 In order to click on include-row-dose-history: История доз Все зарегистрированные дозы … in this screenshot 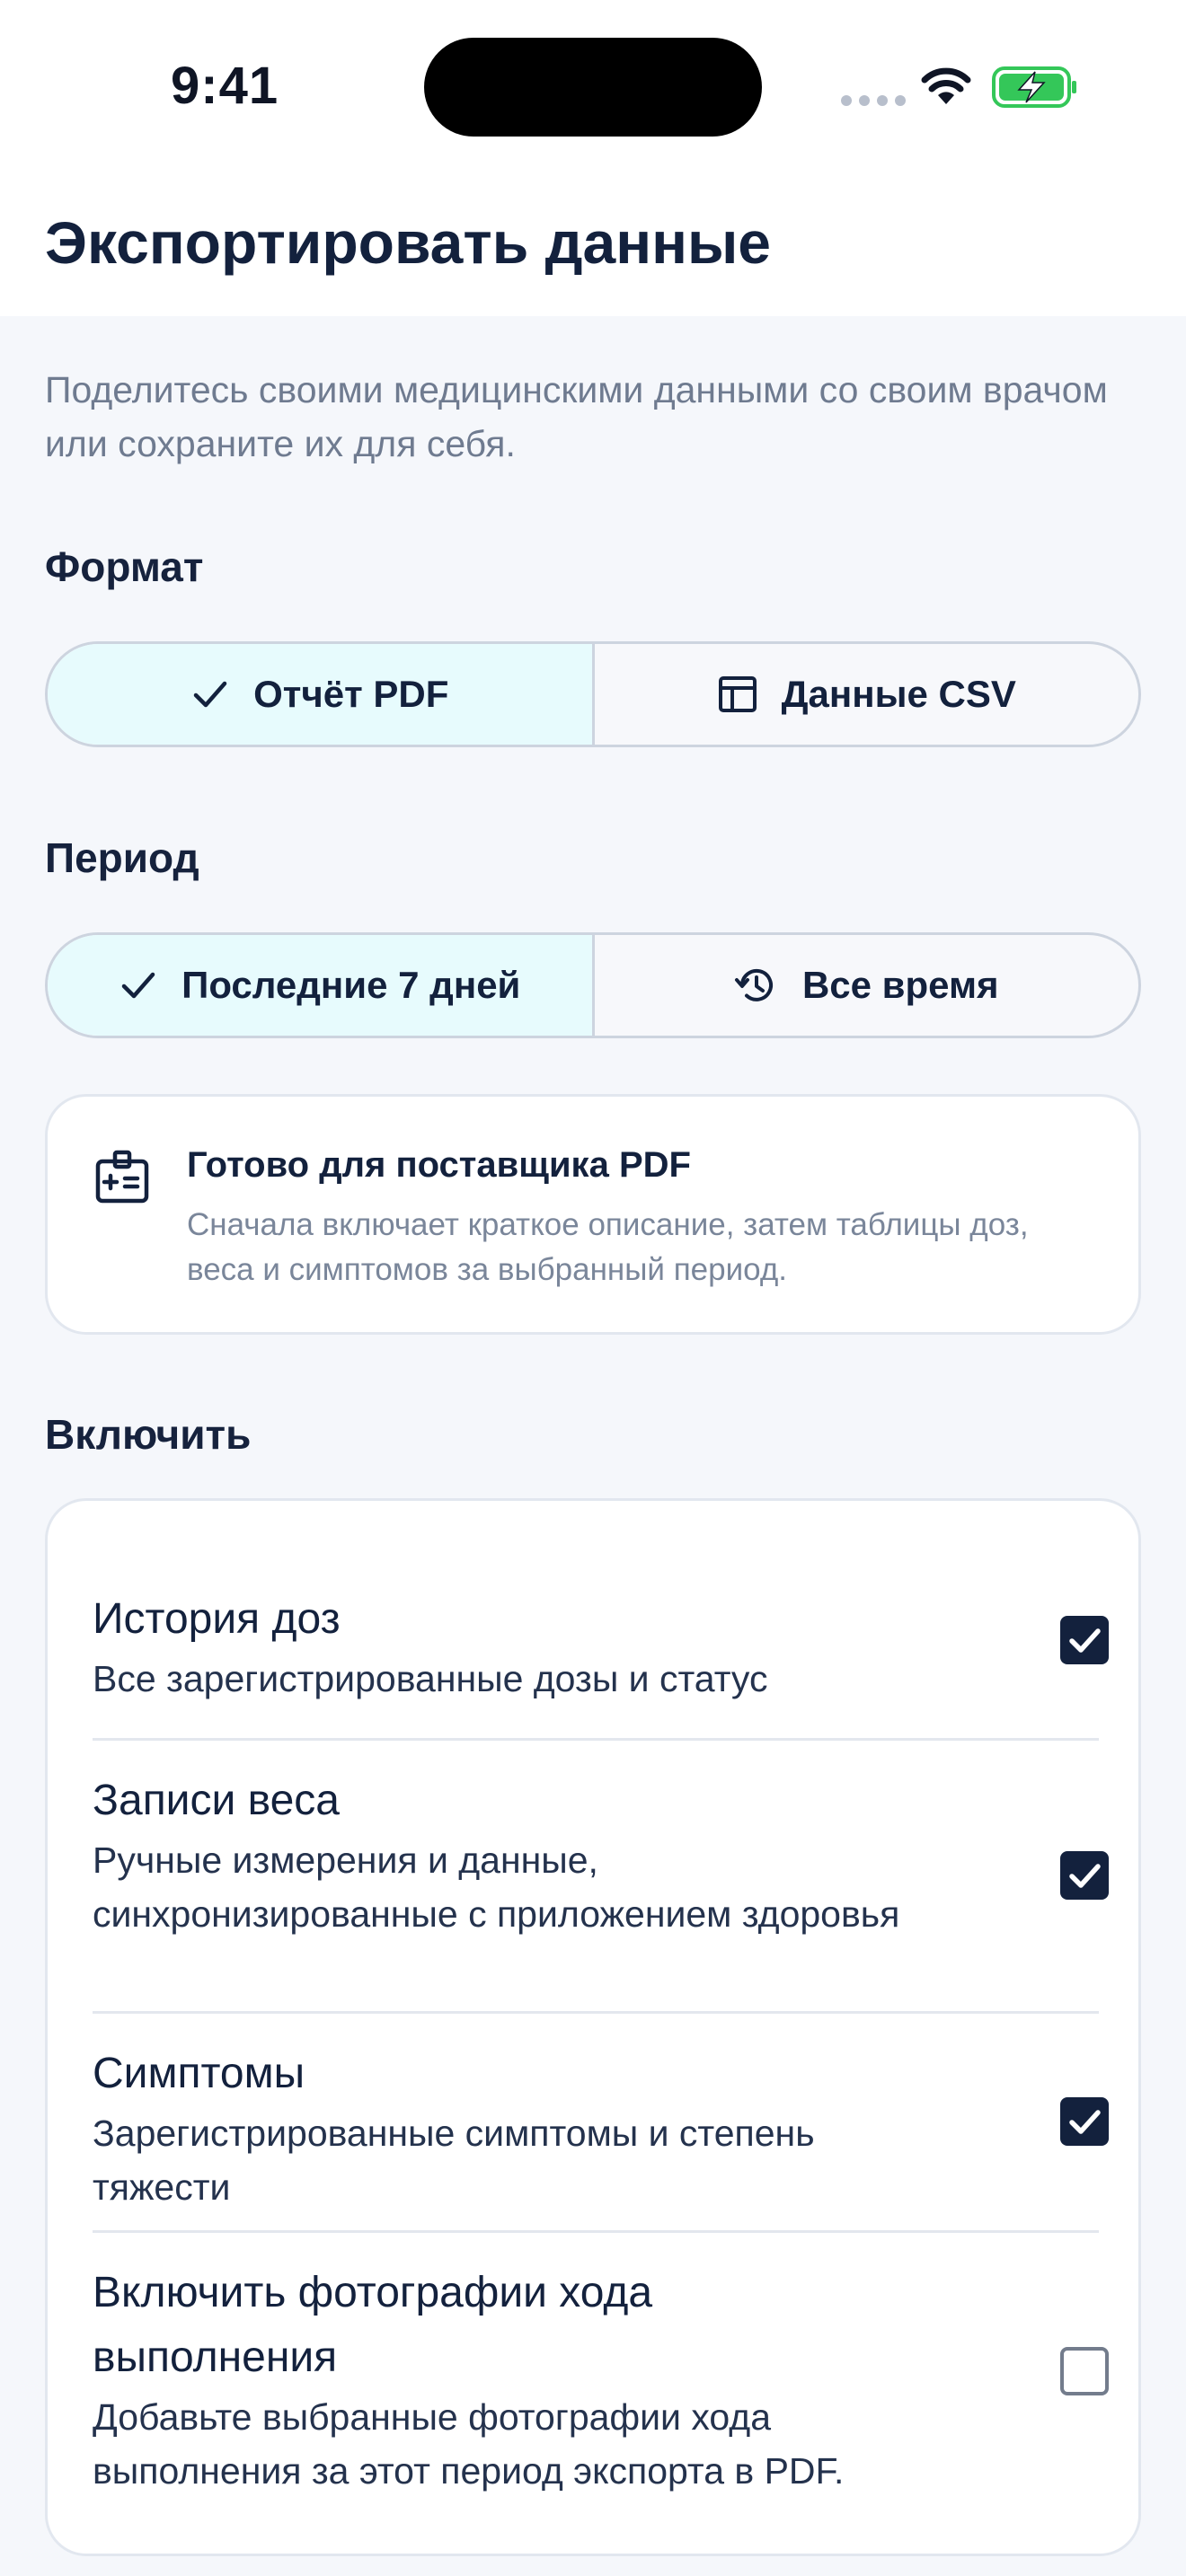, I will do `click(596, 1646)`.